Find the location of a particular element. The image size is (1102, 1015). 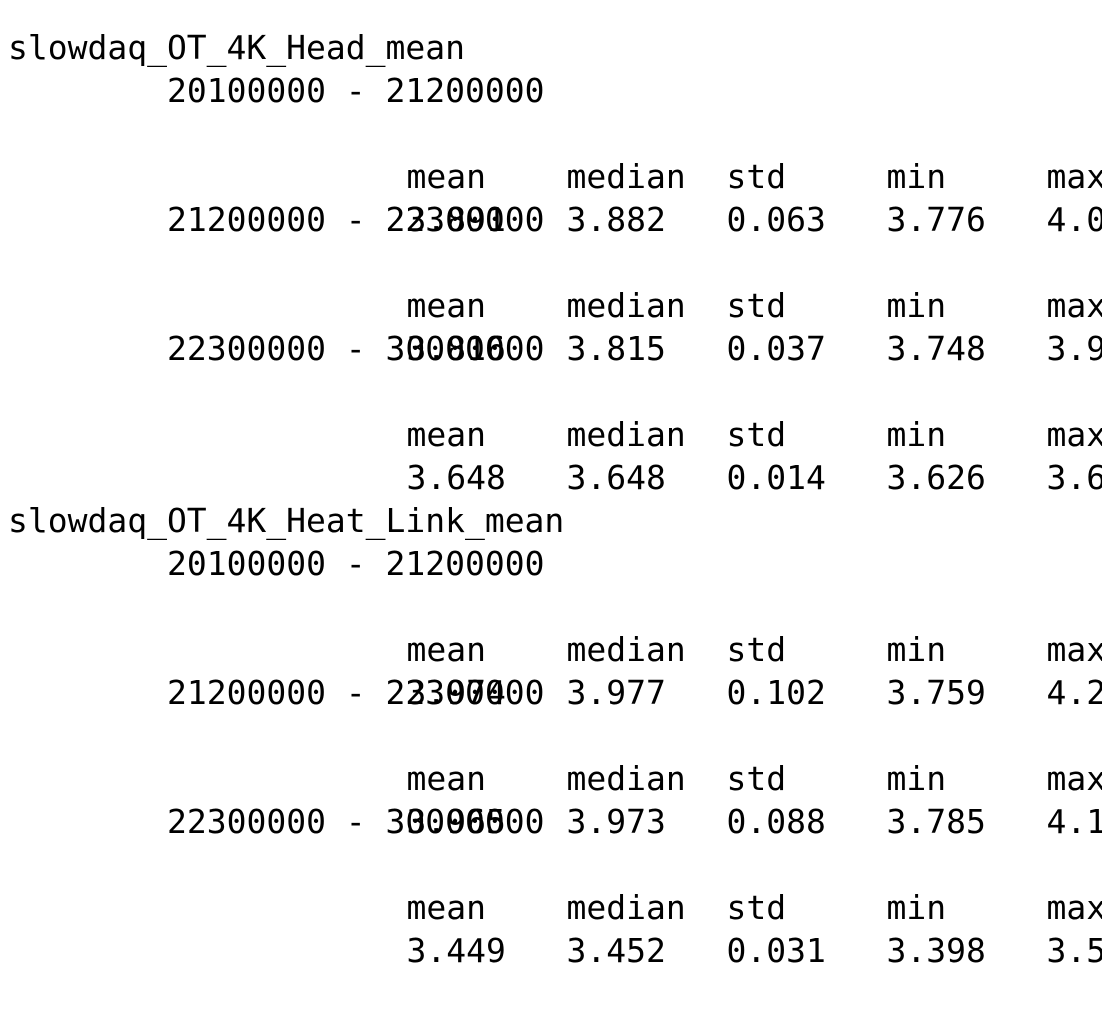

value-min: 3.776 is located at coordinates (936, 219).